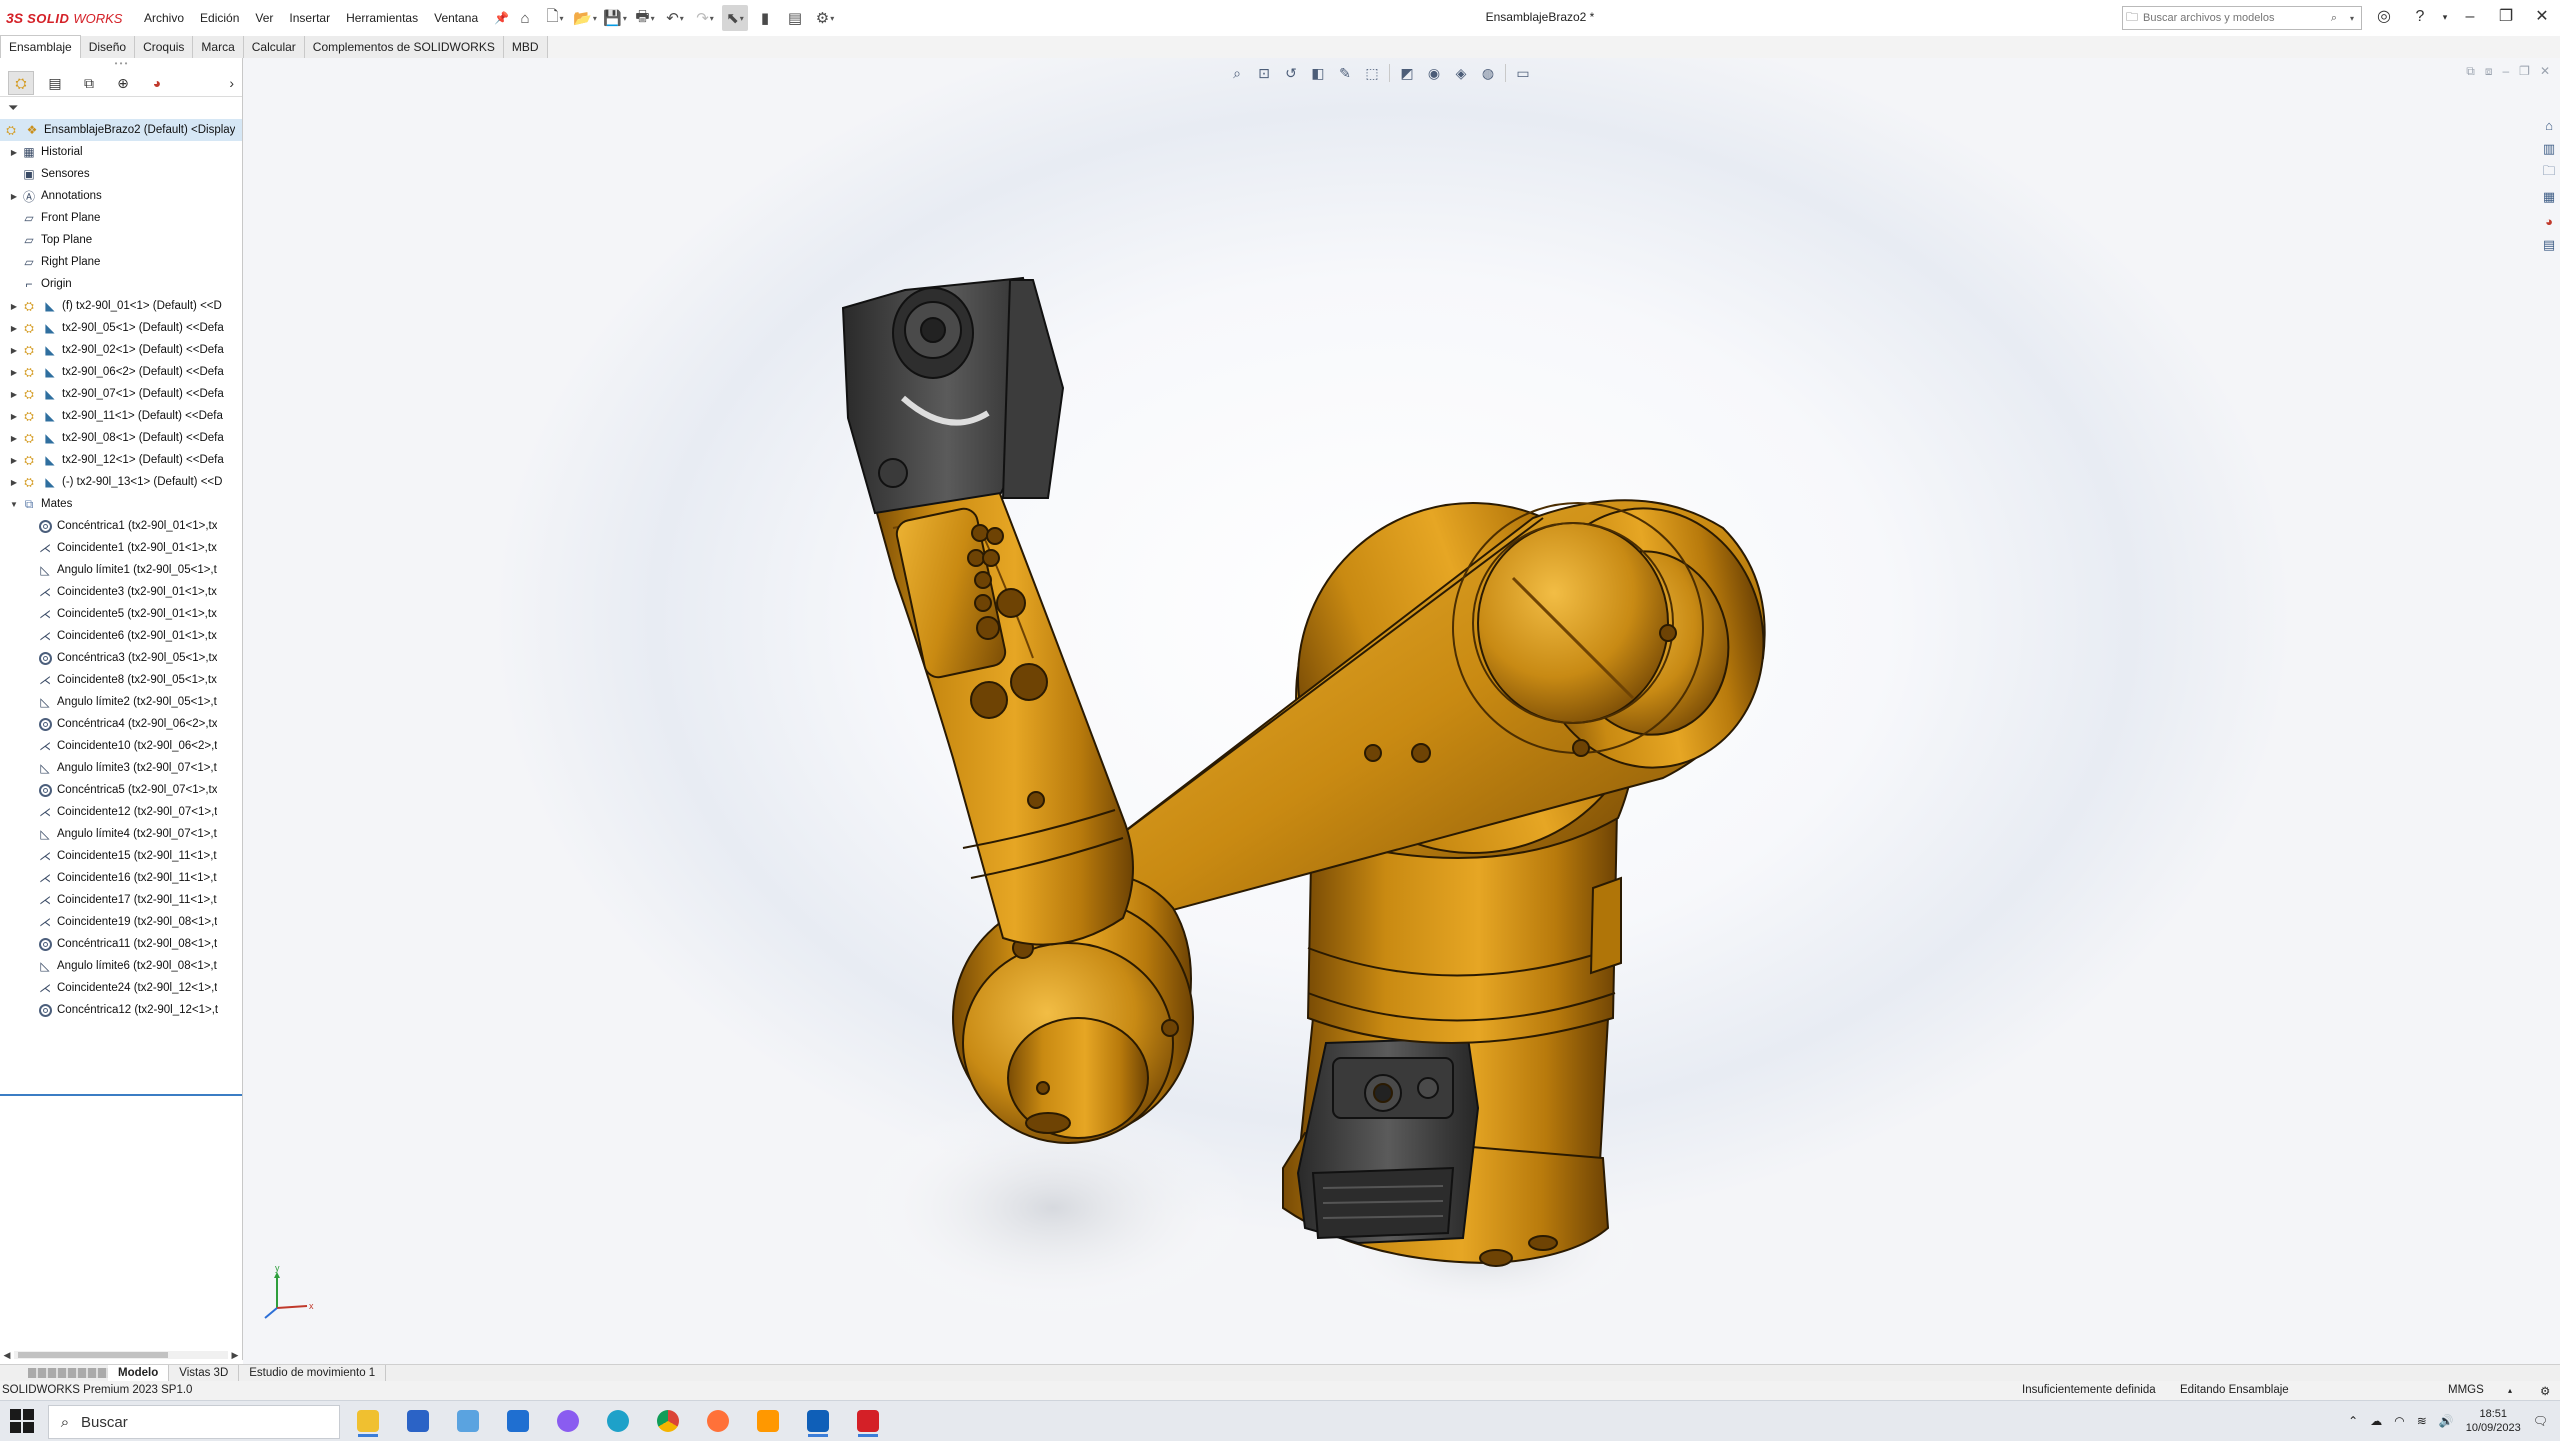 The height and width of the screenshot is (1441, 2560). What do you see at coordinates (121, 438) in the screenshot?
I see `tree-item-component: ▶ ⛭ ◣ tx2-90l_08<1> (Default) <<Defa` at bounding box center [121, 438].